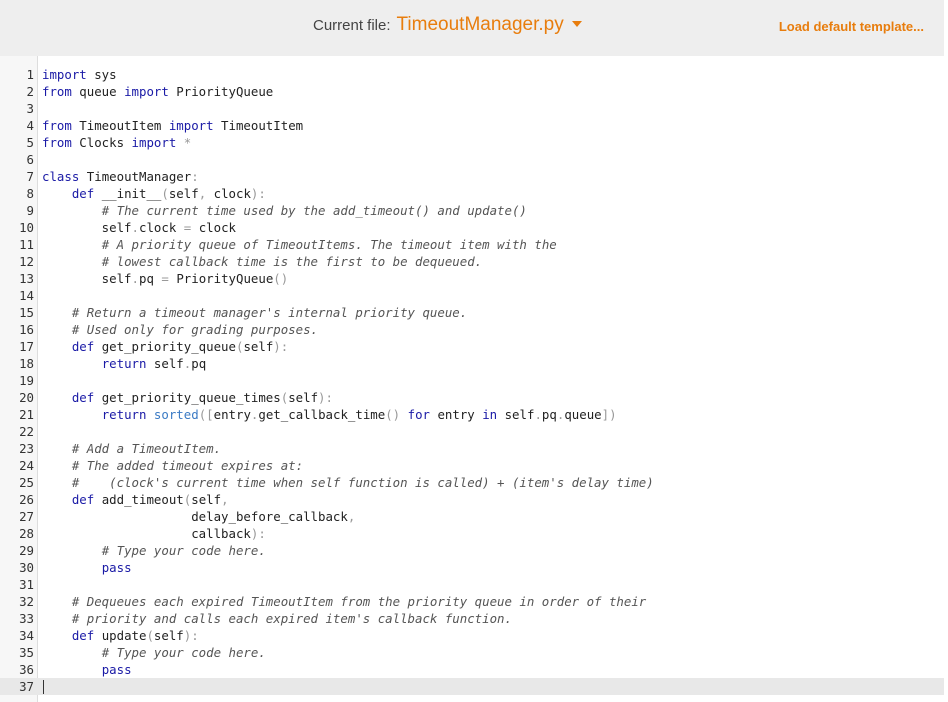 The image size is (948, 702). Describe the element at coordinates (348, 227) in the screenshot. I see `code-line: self.clock = clock` at that location.